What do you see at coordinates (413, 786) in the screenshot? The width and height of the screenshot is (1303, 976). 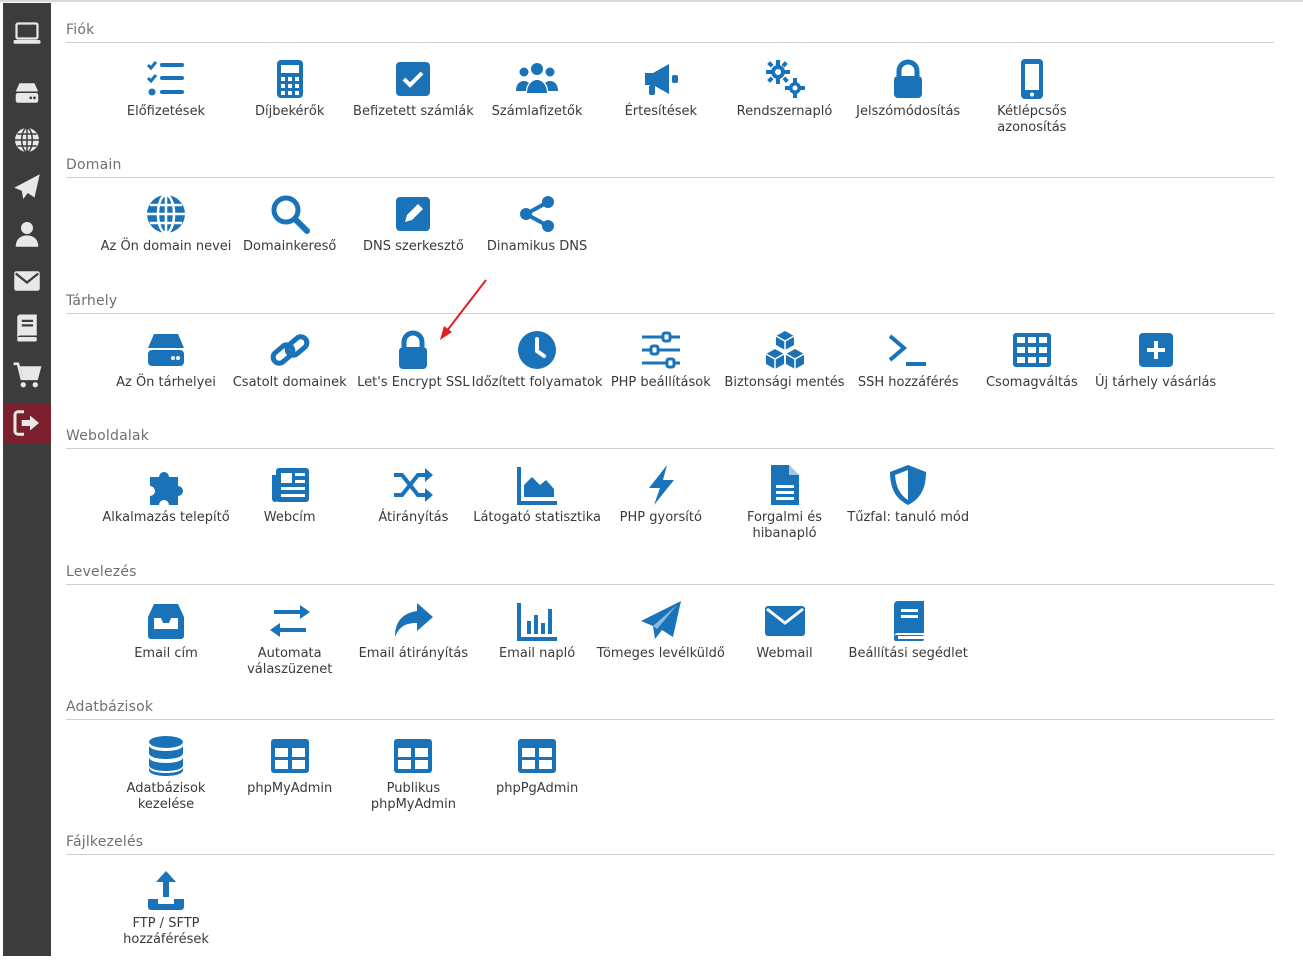 I see `tile-table: Publikus phpMyAdmin` at bounding box center [413, 786].